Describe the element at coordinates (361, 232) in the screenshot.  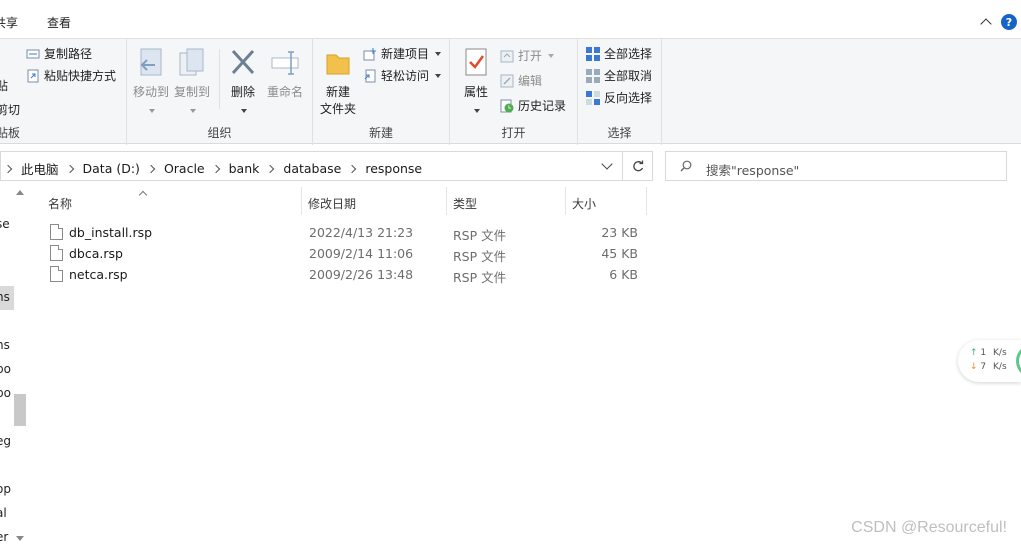
I see `file-date: 2022/4/13 21:23` at that location.